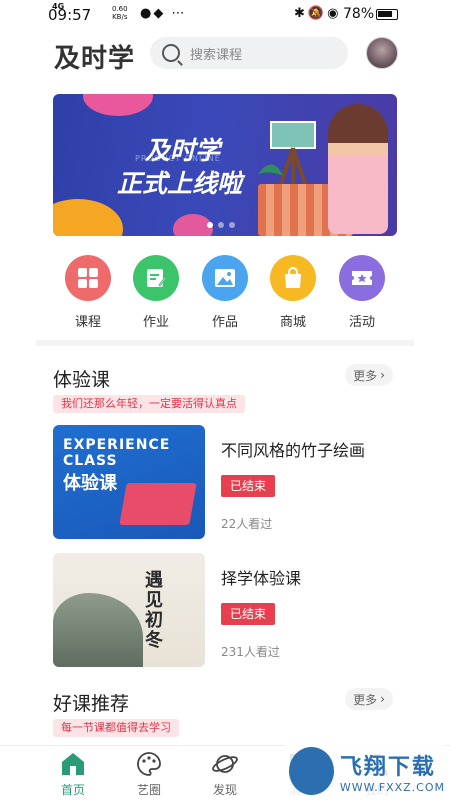  What do you see at coordinates (362, 278) in the screenshot?
I see `activity-icon` at bounding box center [362, 278].